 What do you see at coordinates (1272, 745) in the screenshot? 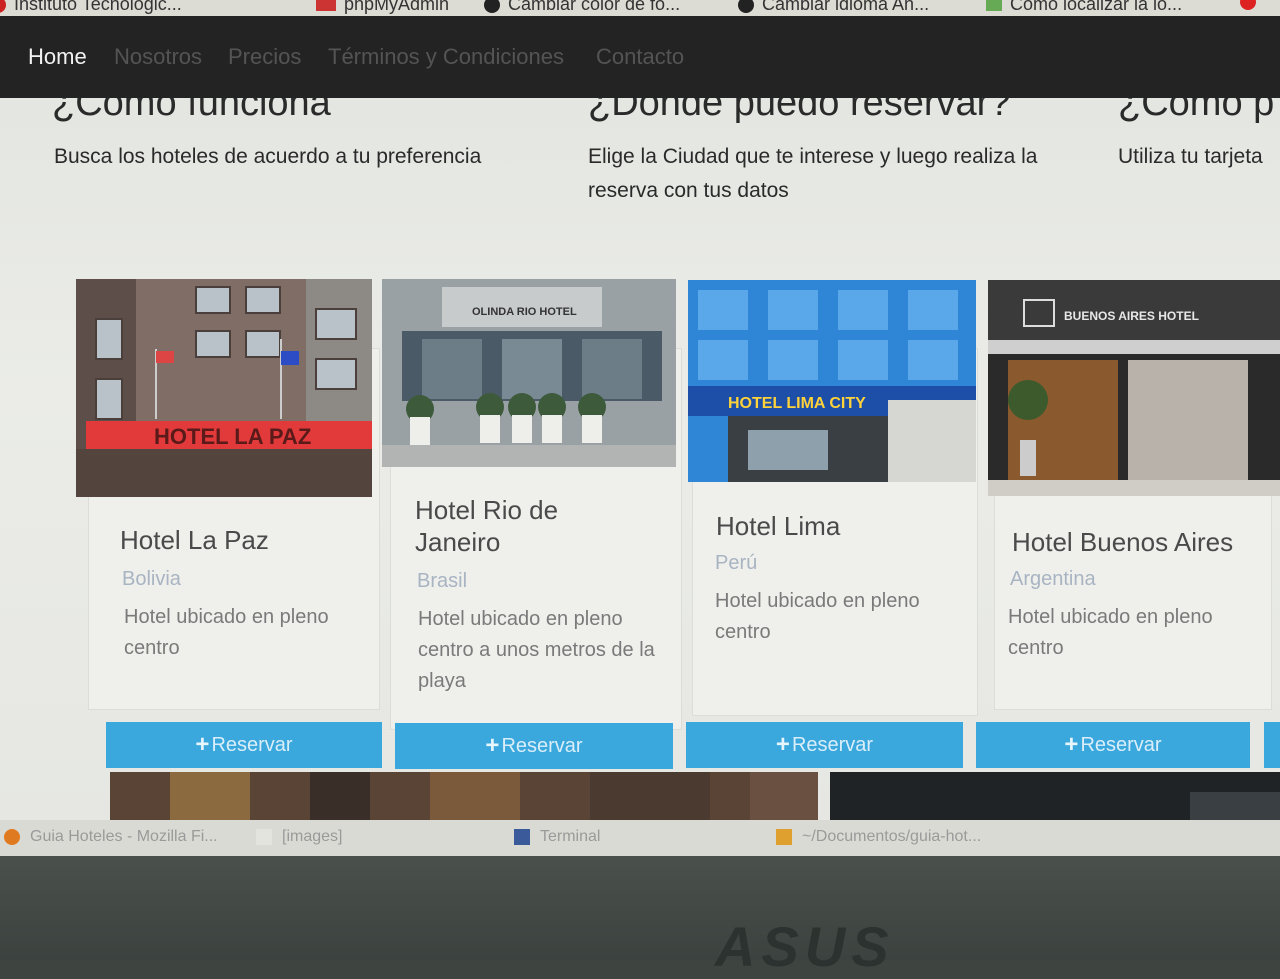
I see `reservar-button-partial` at bounding box center [1272, 745].